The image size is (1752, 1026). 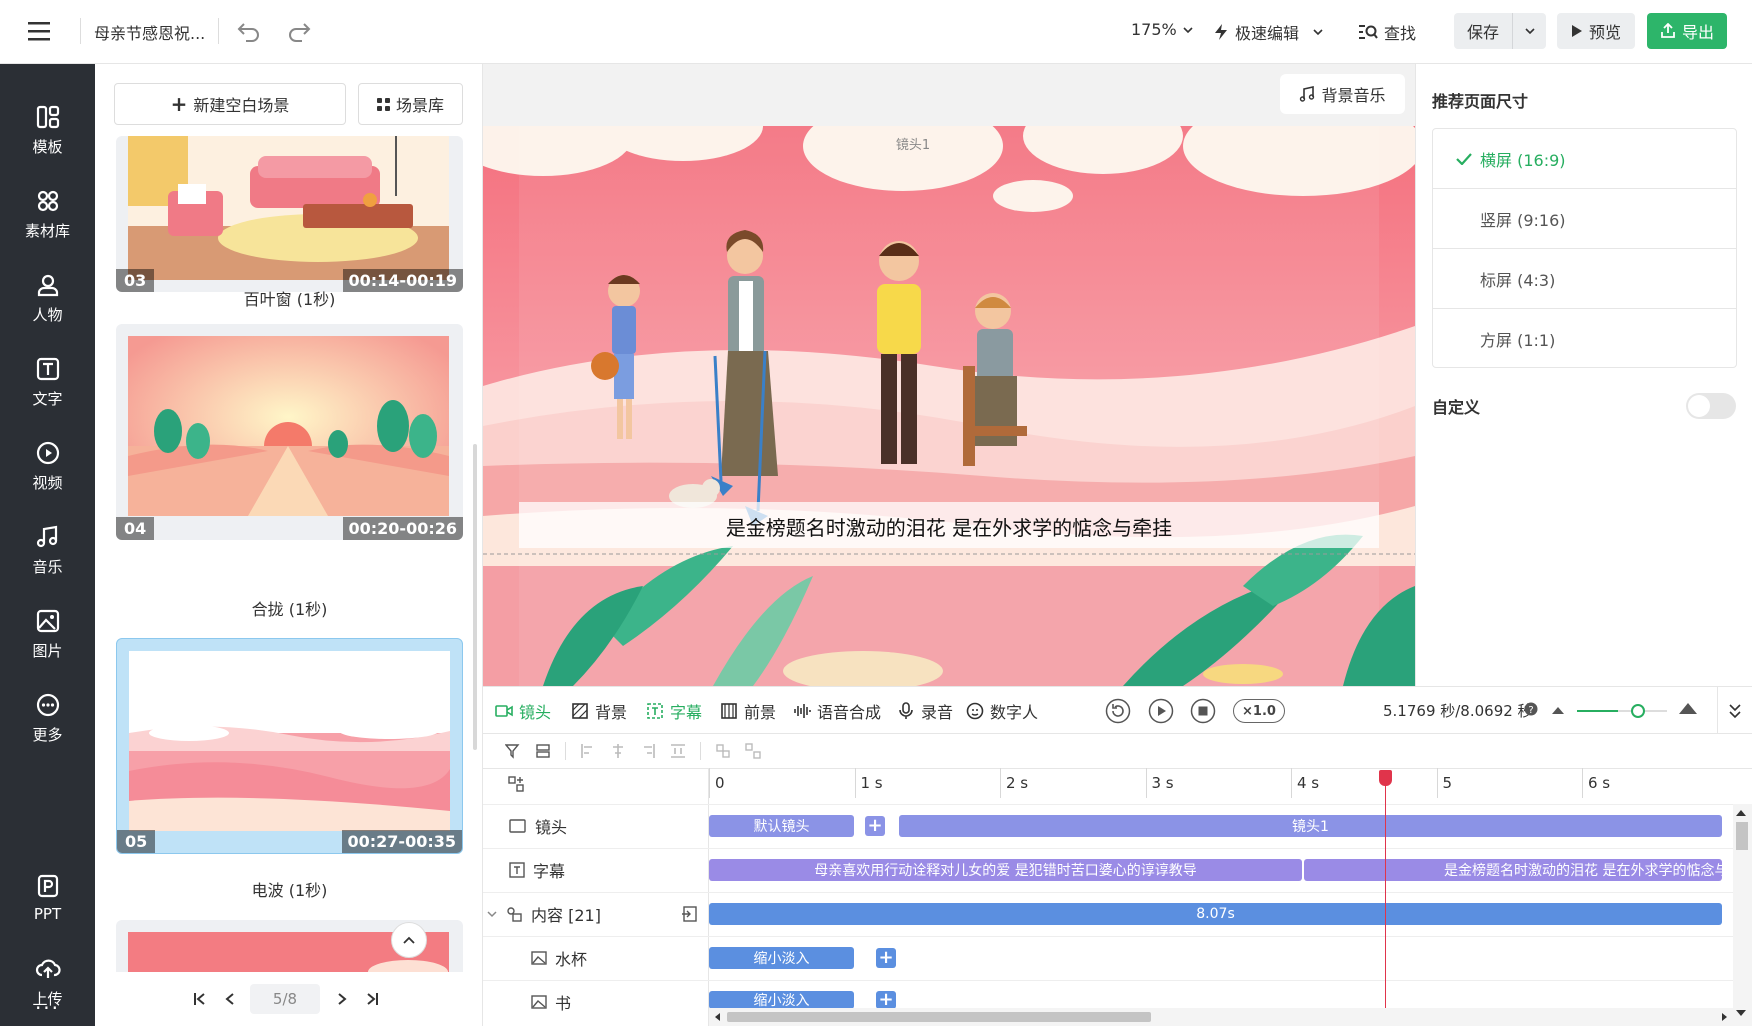 What do you see at coordinates (1161, 711) in the screenshot?
I see `play-icon` at bounding box center [1161, 711].